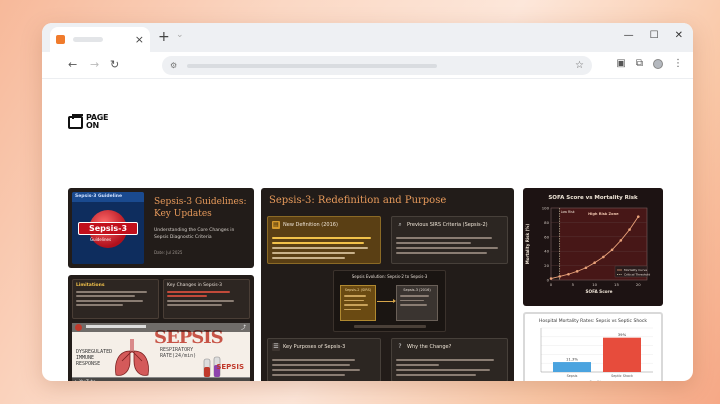  I want to click on video-text-left: DYSREGULATED IMMUNE RESPONSE, so click(94, 358).